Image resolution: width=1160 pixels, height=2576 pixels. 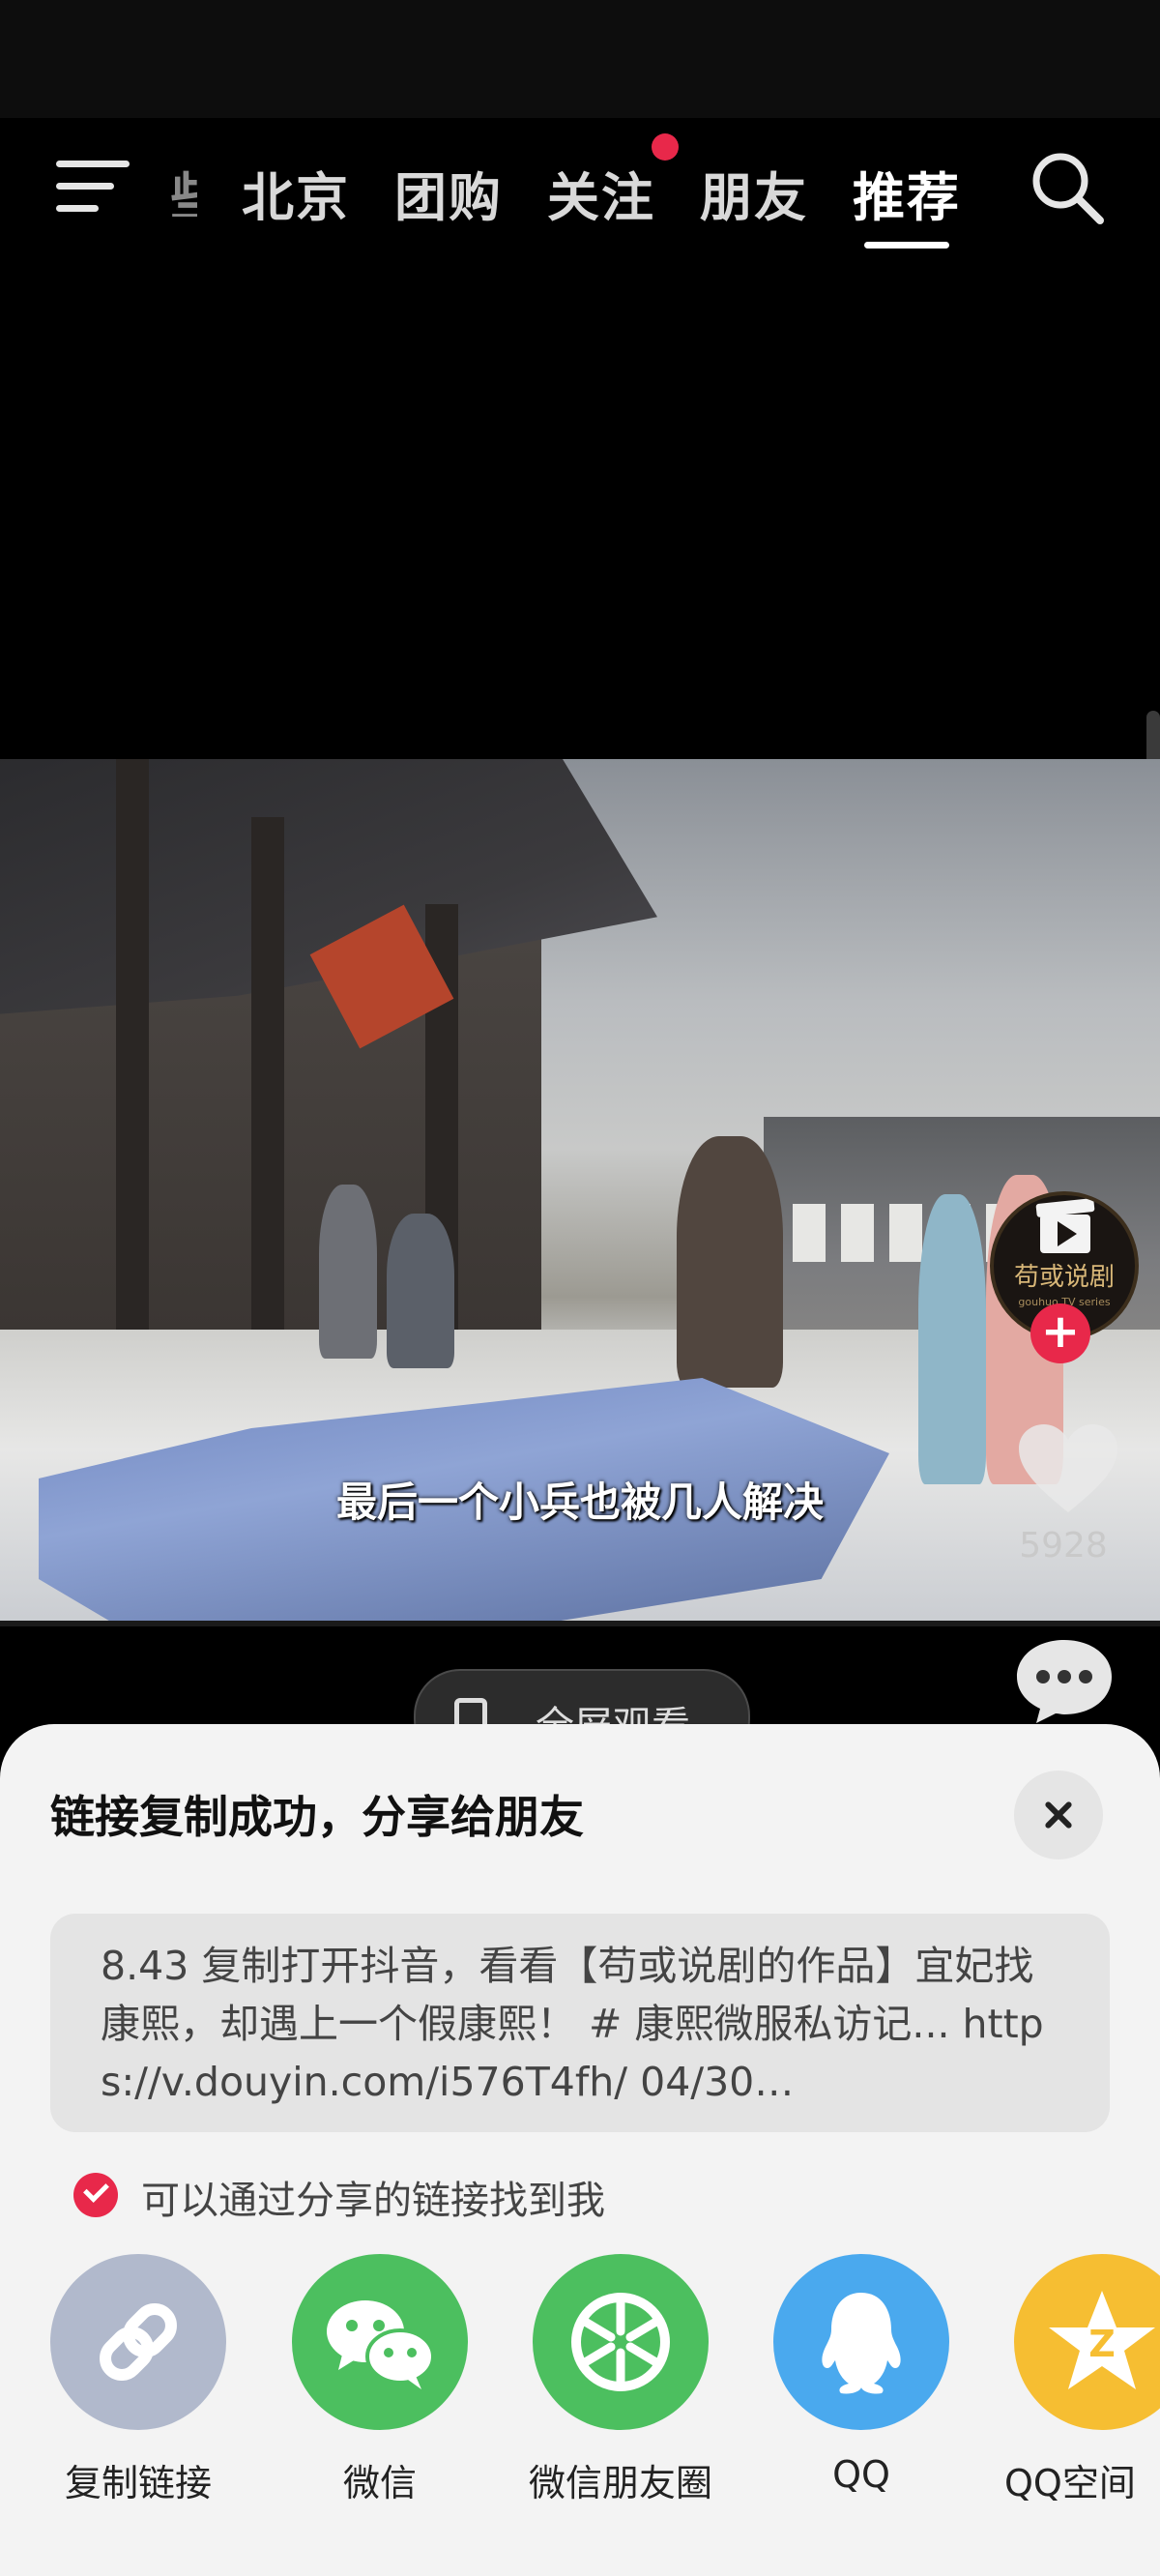 I want to click on wechat-icon, so click(x=380, y=2342).